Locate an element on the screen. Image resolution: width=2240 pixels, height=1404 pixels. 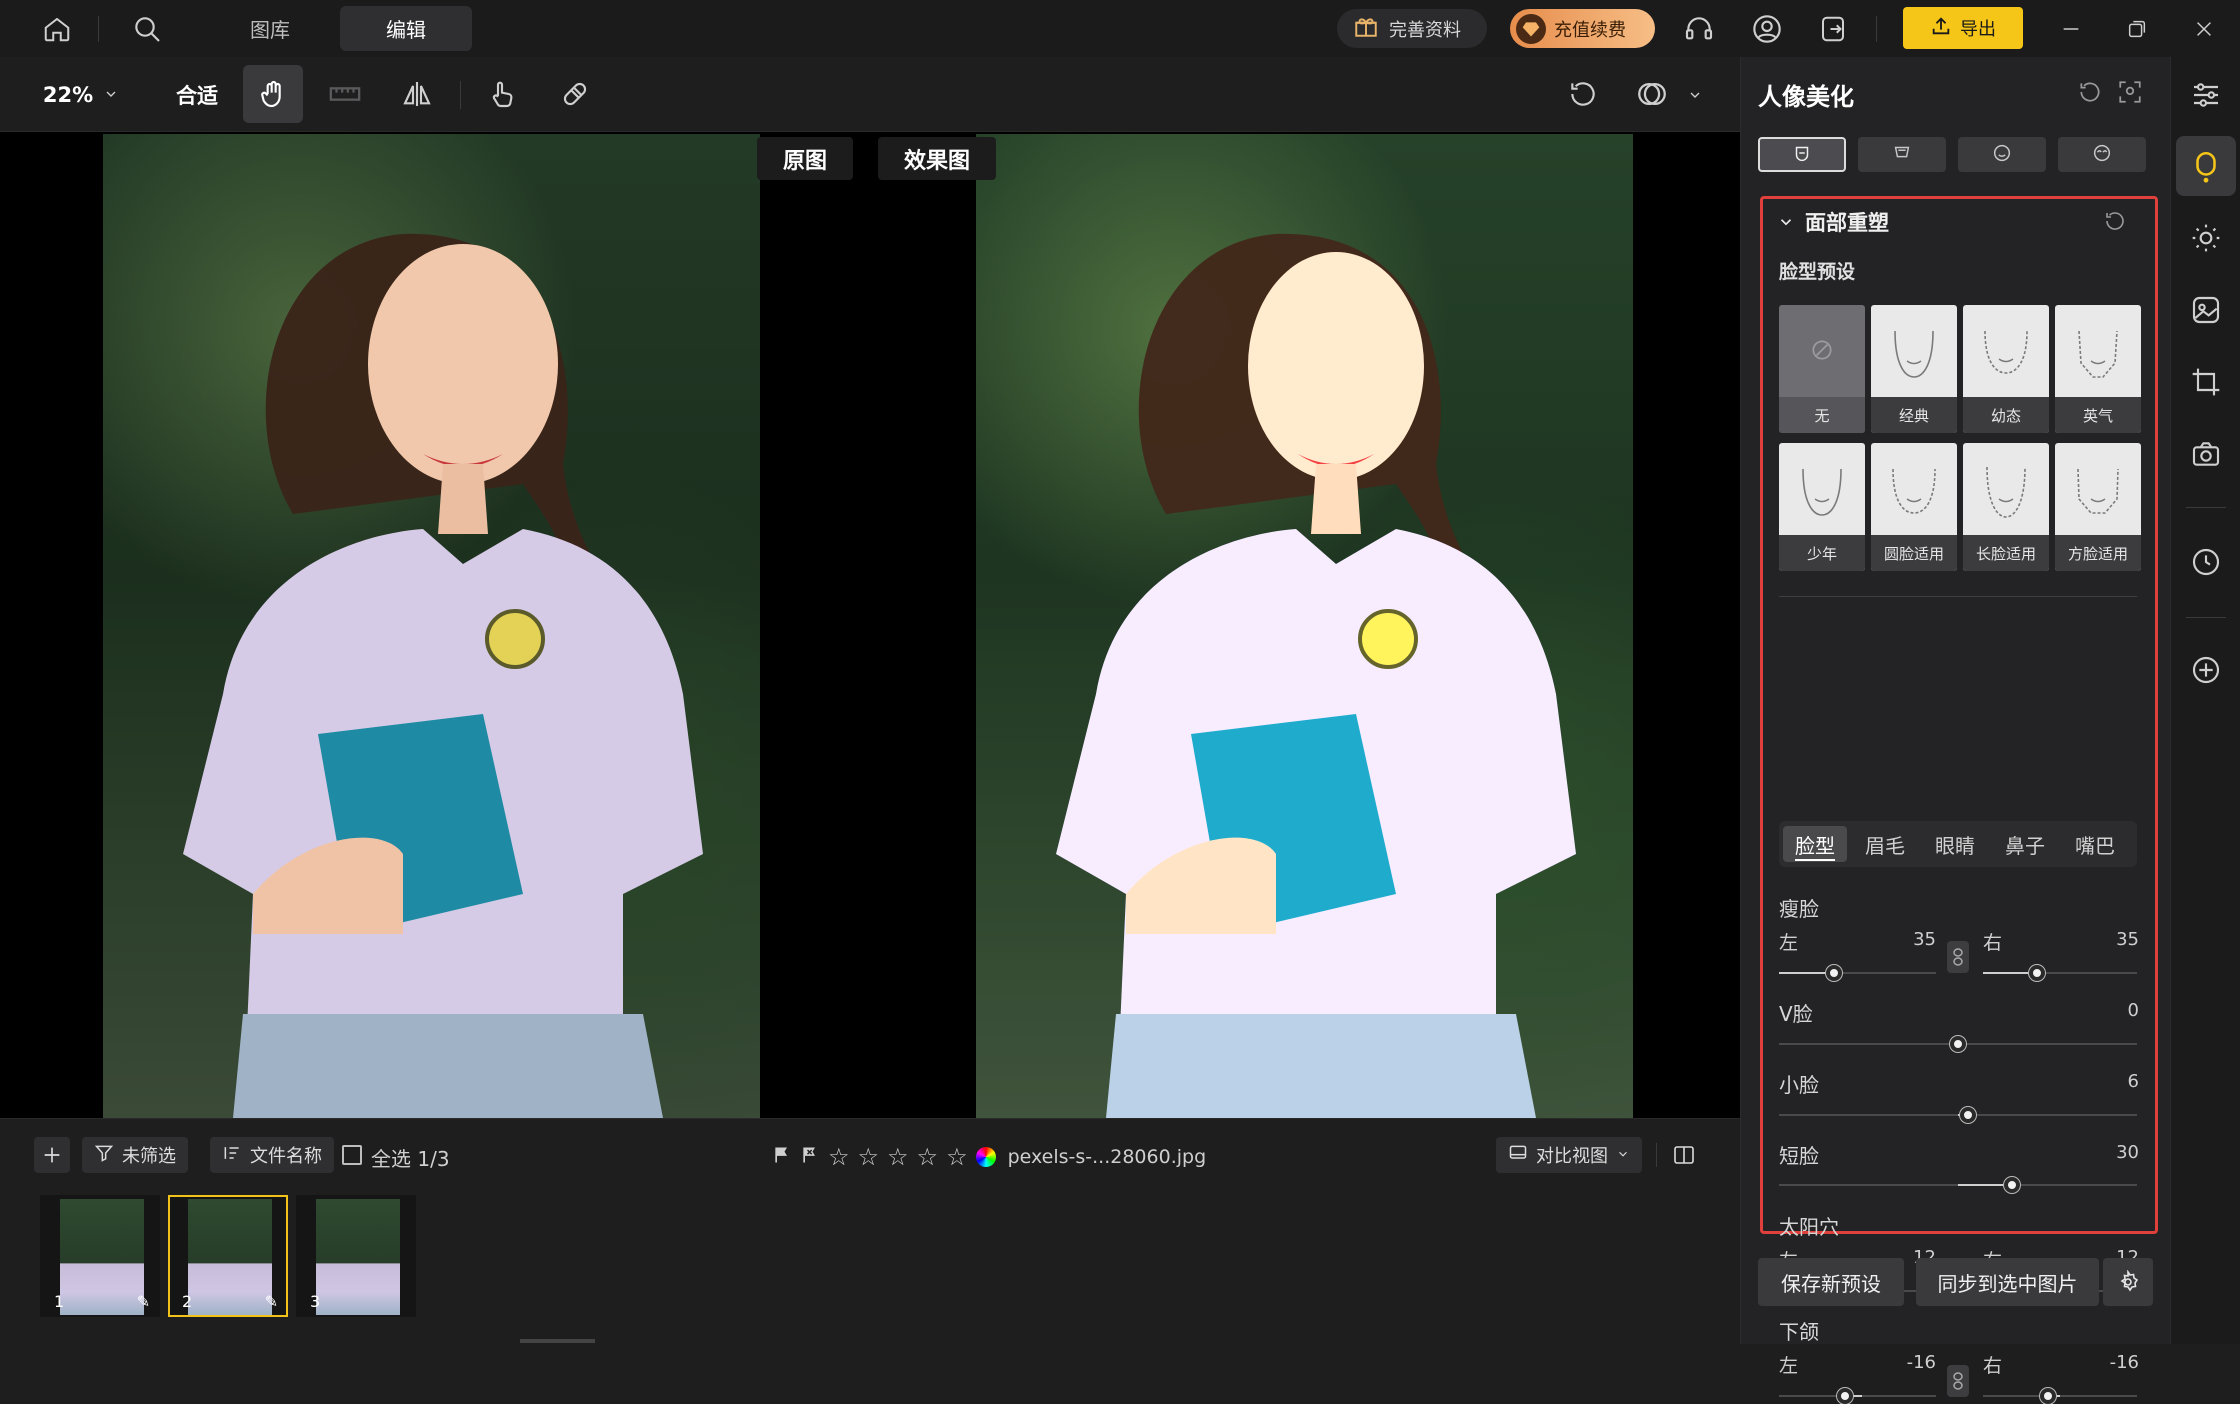
home-icon is located at coordinates (56, 28).